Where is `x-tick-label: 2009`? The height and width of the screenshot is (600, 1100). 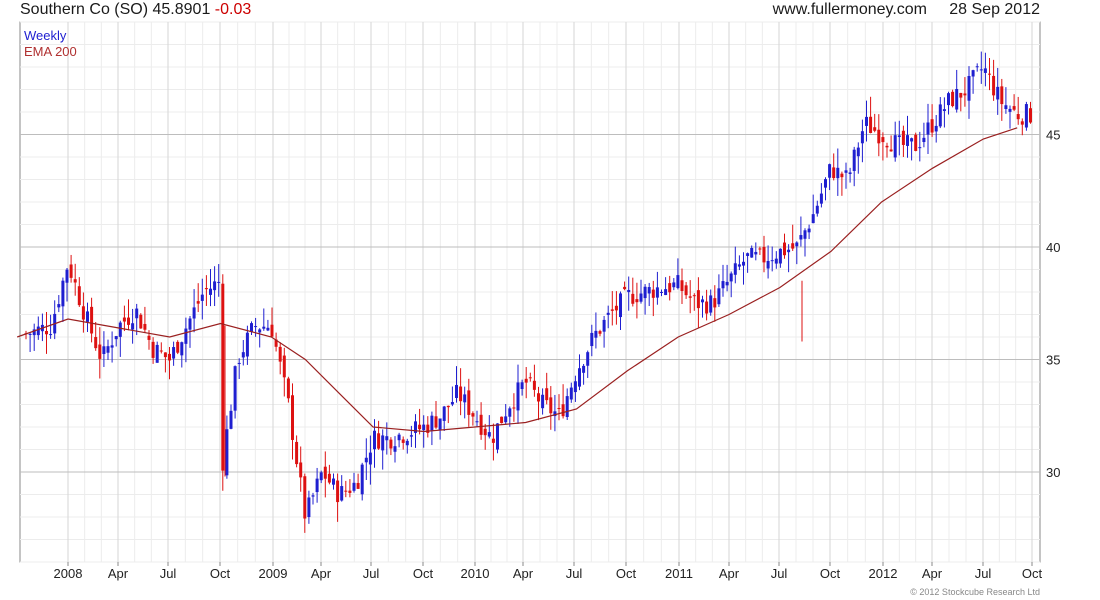 x-tick-label: 2009 is located at coordinates (273, 573).